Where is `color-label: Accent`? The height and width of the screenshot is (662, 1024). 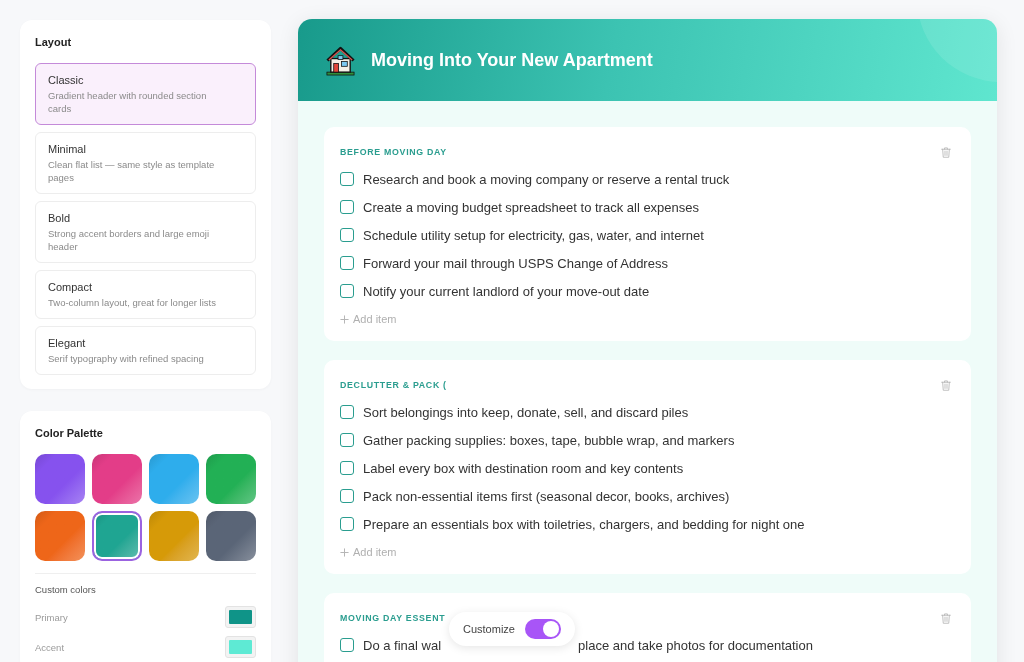
color-label: Accent is located at coordinates (50, 647).